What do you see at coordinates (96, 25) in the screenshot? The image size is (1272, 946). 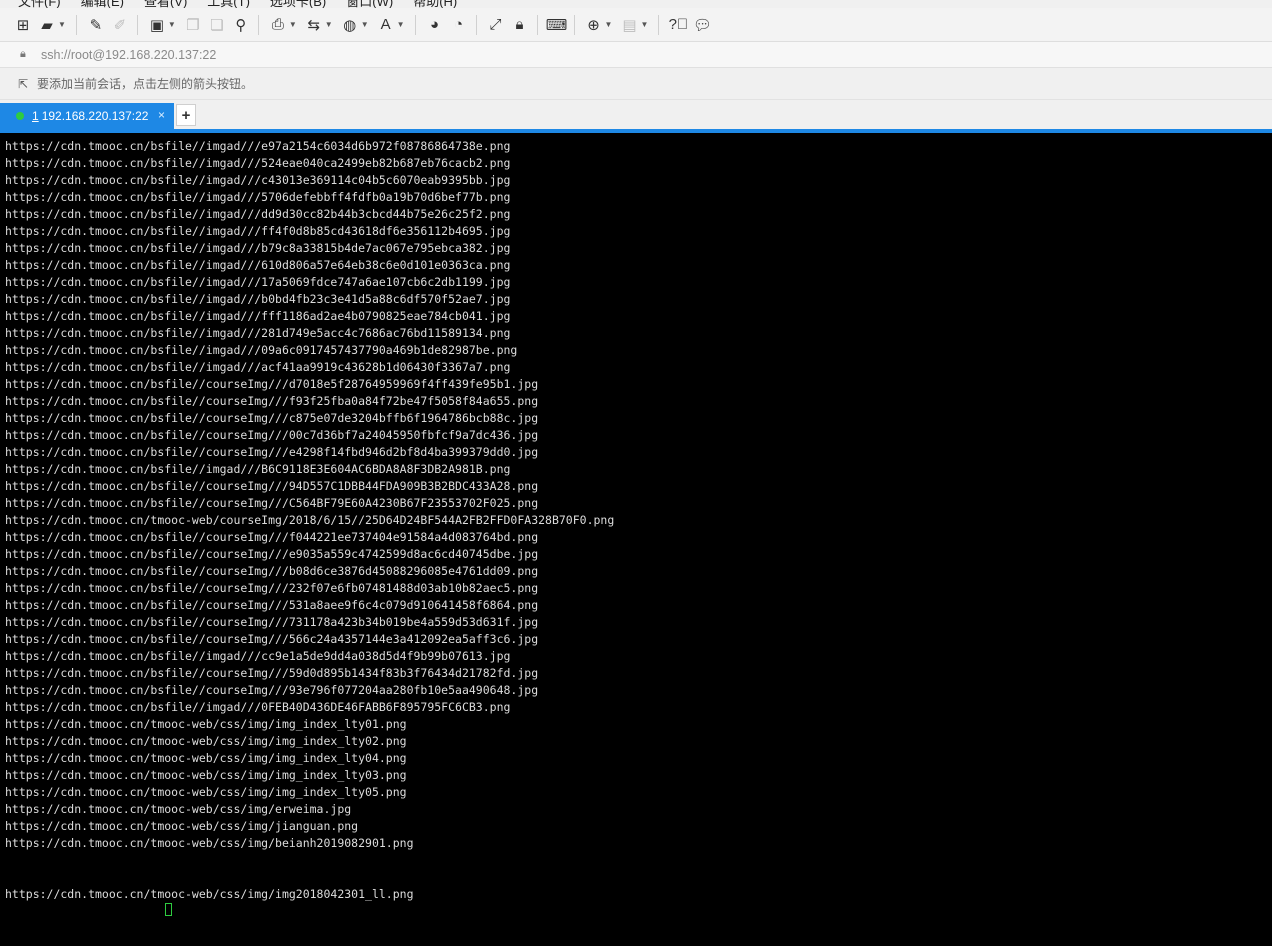 I see `connect-icon: ✎` at bounding box center [96, 25].